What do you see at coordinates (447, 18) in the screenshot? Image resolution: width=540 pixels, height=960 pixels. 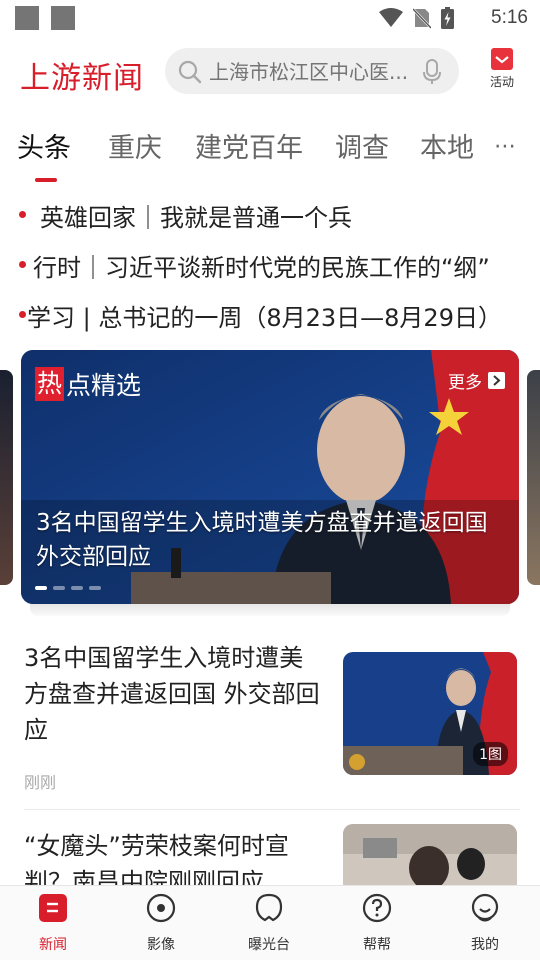 I see `battery-charging-icon` at bounding box center [447, 18].